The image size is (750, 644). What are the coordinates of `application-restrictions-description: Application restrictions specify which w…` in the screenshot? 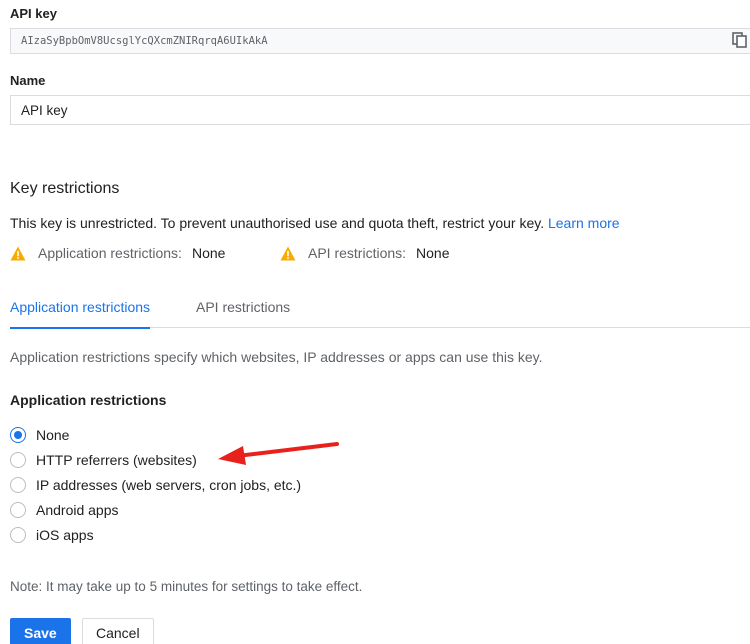 It's located at (276, 357).